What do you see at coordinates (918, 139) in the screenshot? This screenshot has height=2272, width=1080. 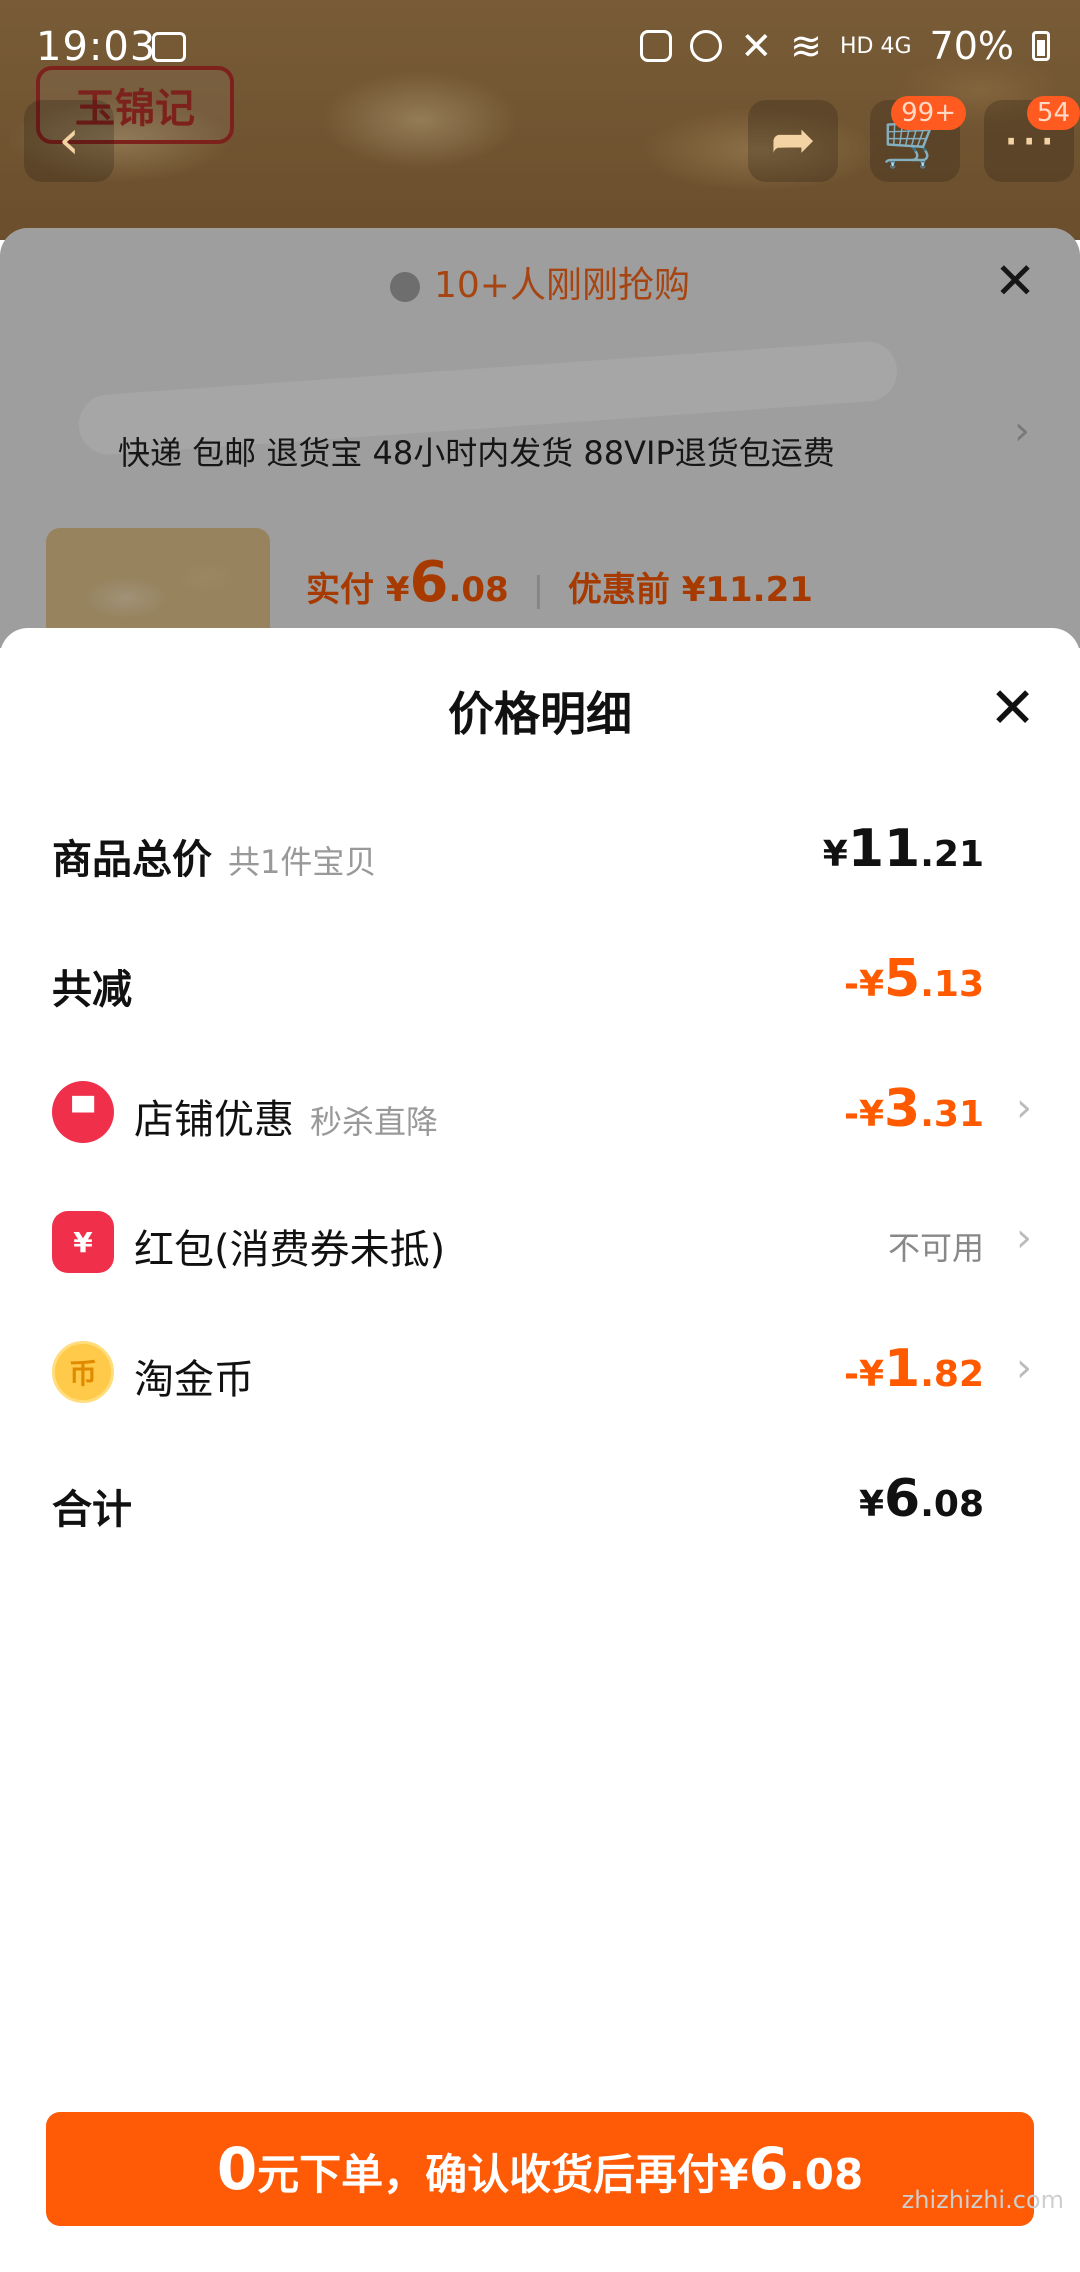 I see `cart-button: 🛒 99+` at bounding box center [918, 139].